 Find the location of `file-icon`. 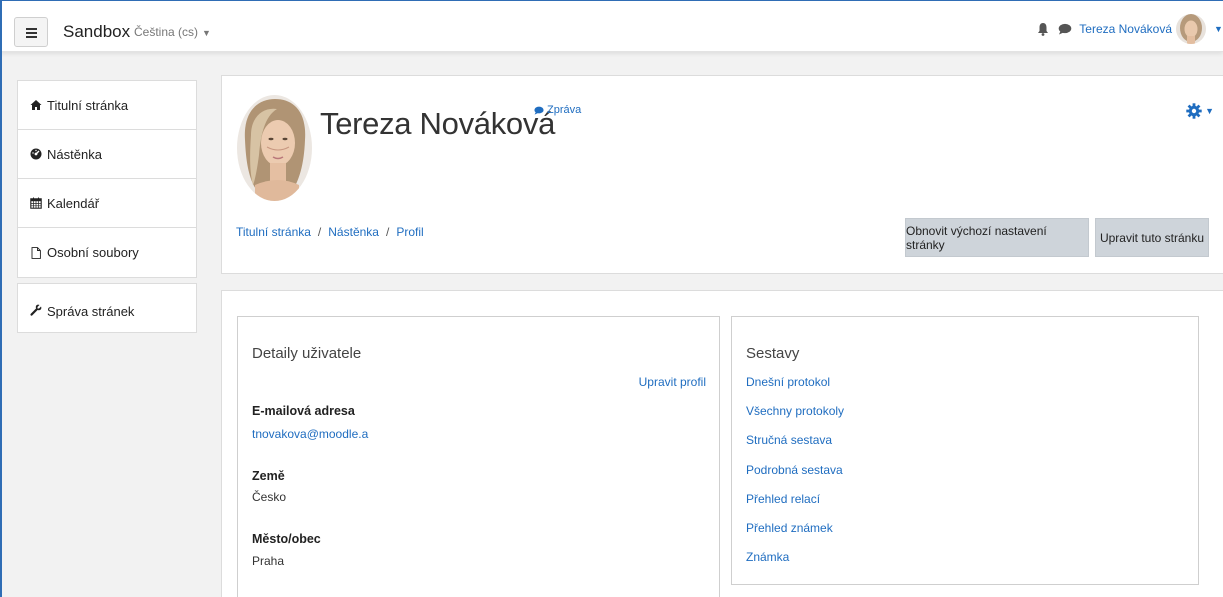

file-icon is located at coordinates (36, 252).